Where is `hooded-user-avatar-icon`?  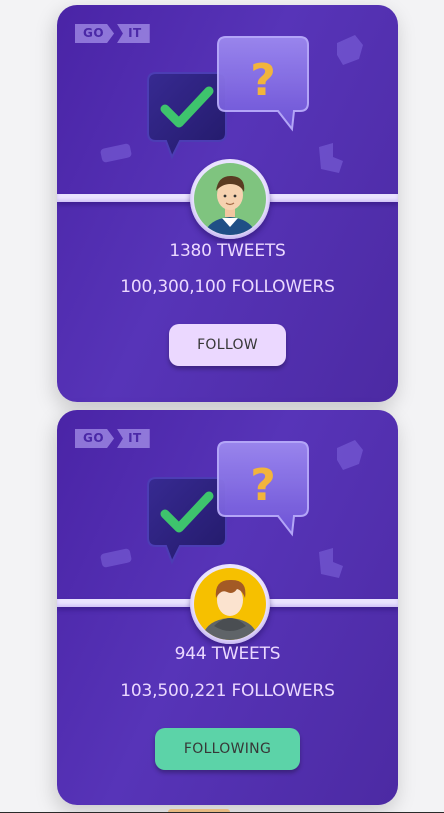 hooded-user-avatar-icon is located at coordinates (230, 604).